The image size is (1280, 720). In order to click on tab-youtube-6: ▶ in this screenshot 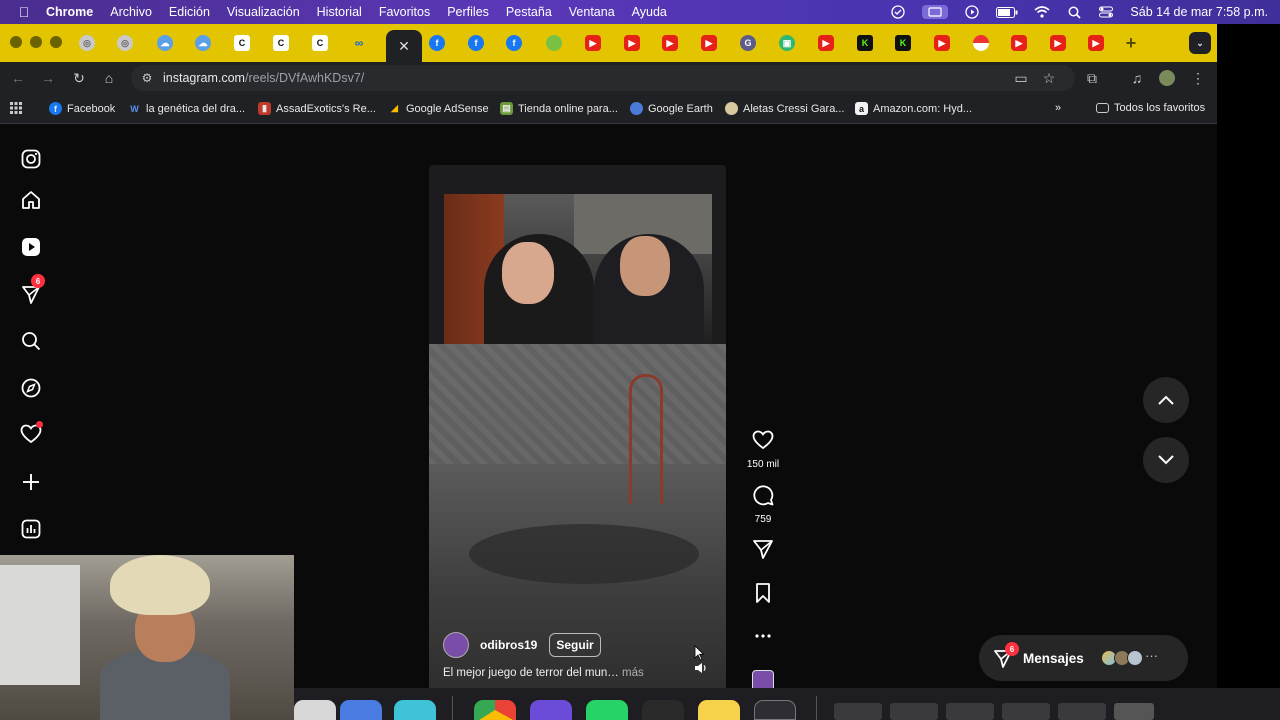, I will do `click(942, 43)`.